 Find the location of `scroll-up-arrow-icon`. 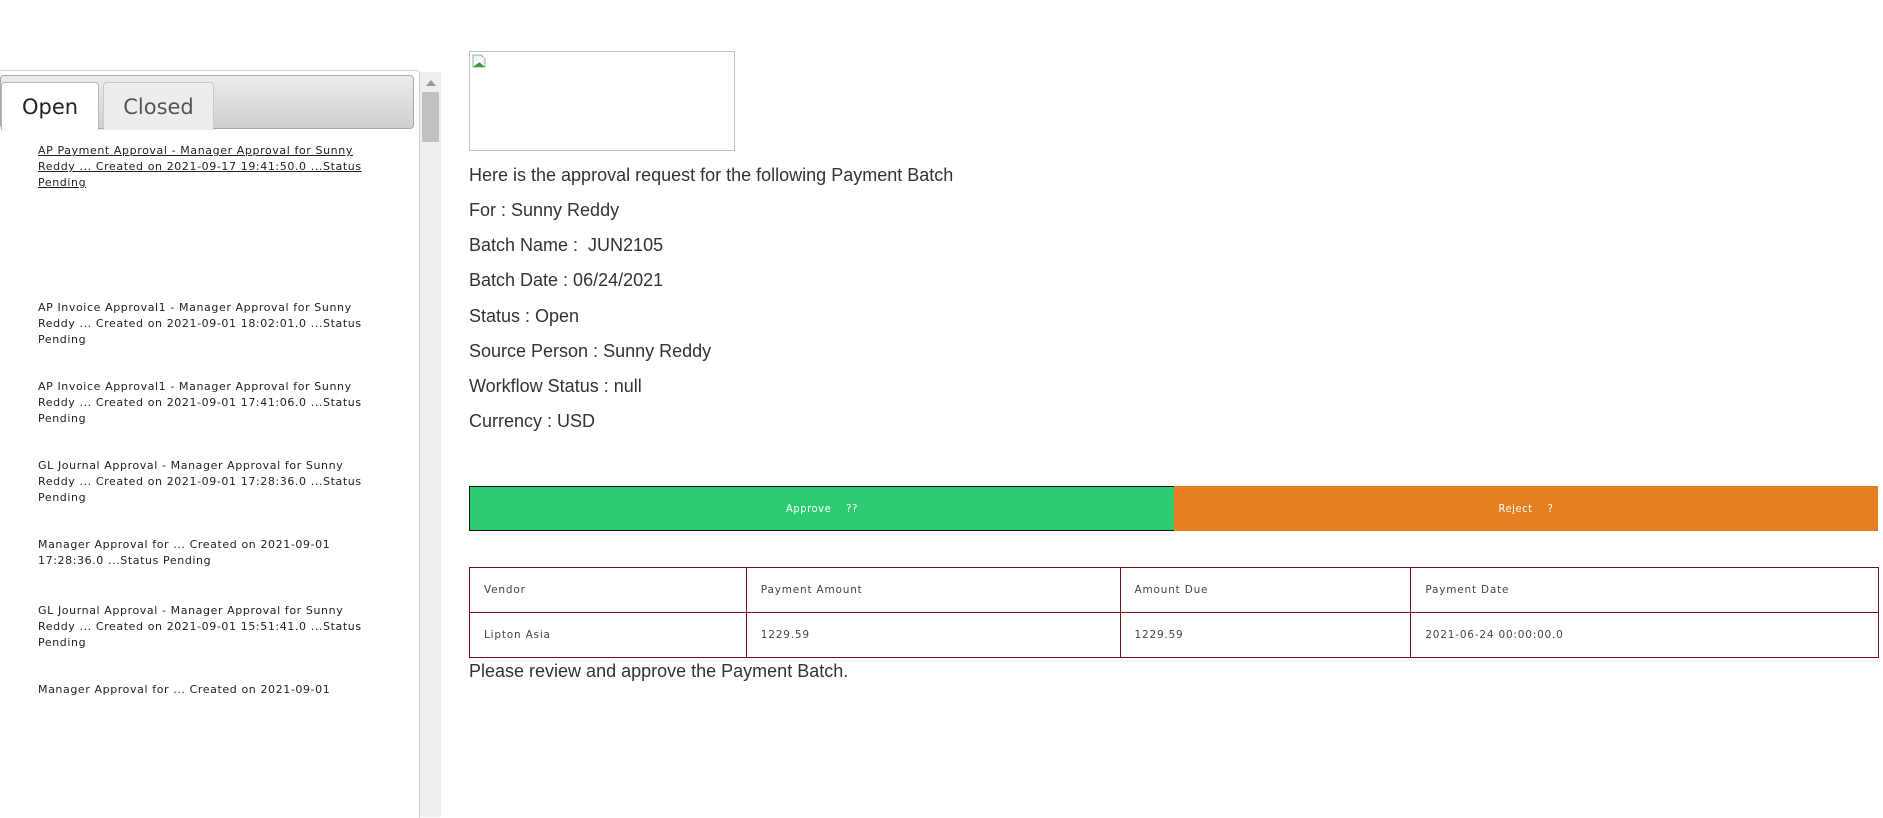

scroll-up-arrow-icon is located at coordinates (431, 83).